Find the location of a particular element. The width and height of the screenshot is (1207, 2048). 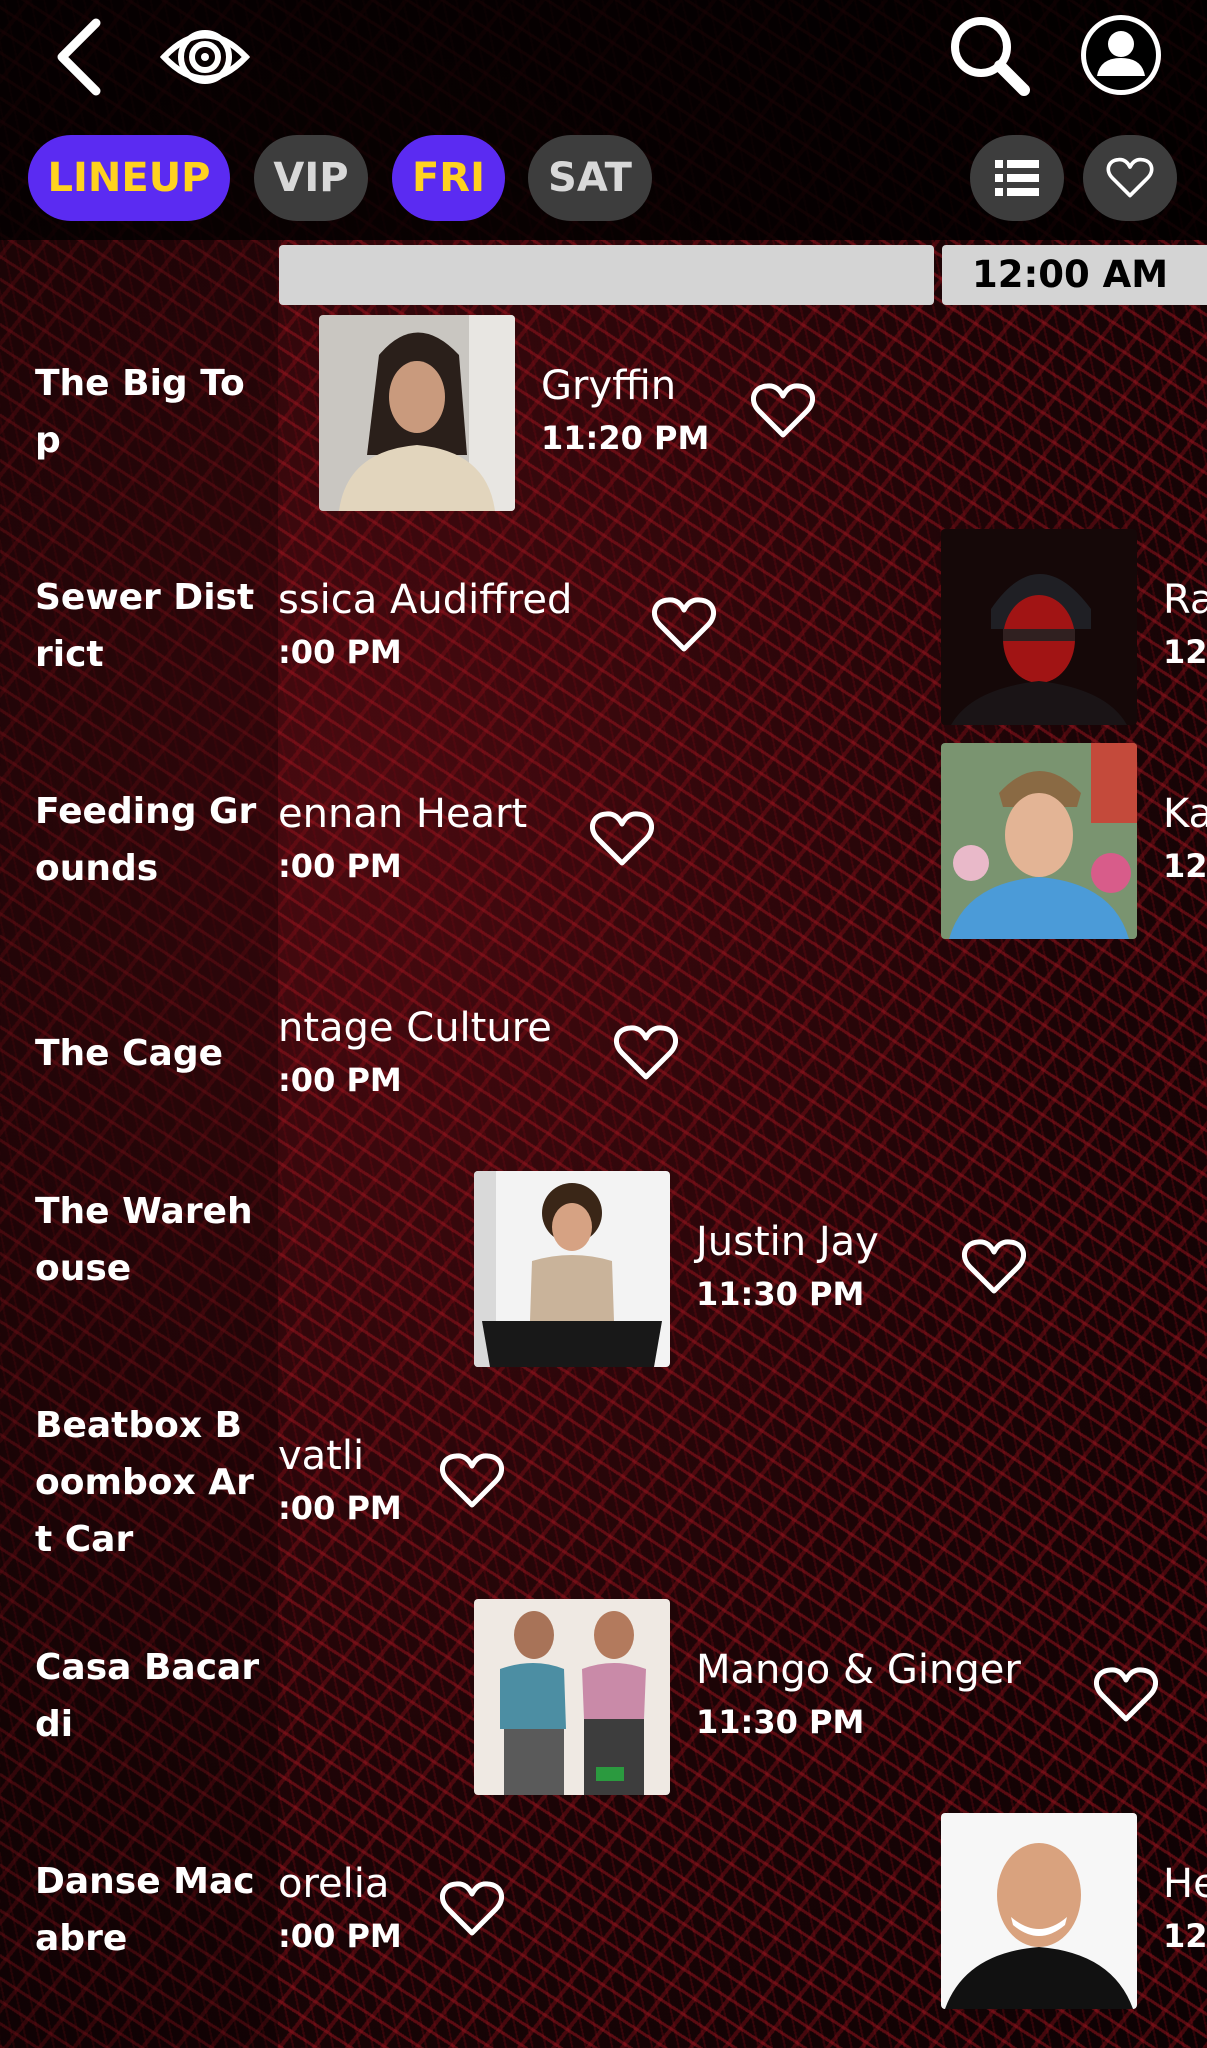

favorites-filter-button is located at coordinates (1130, 178).